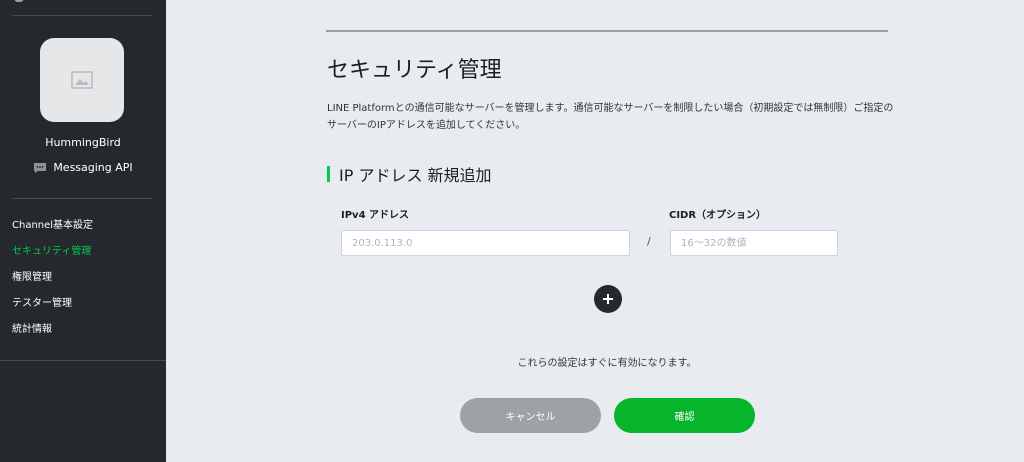 Image resolution: width=1024 pixels, height=462 pixels. Describe the element at coordinates (607, 31) in the screenshot. I see `top-rule` at that location.